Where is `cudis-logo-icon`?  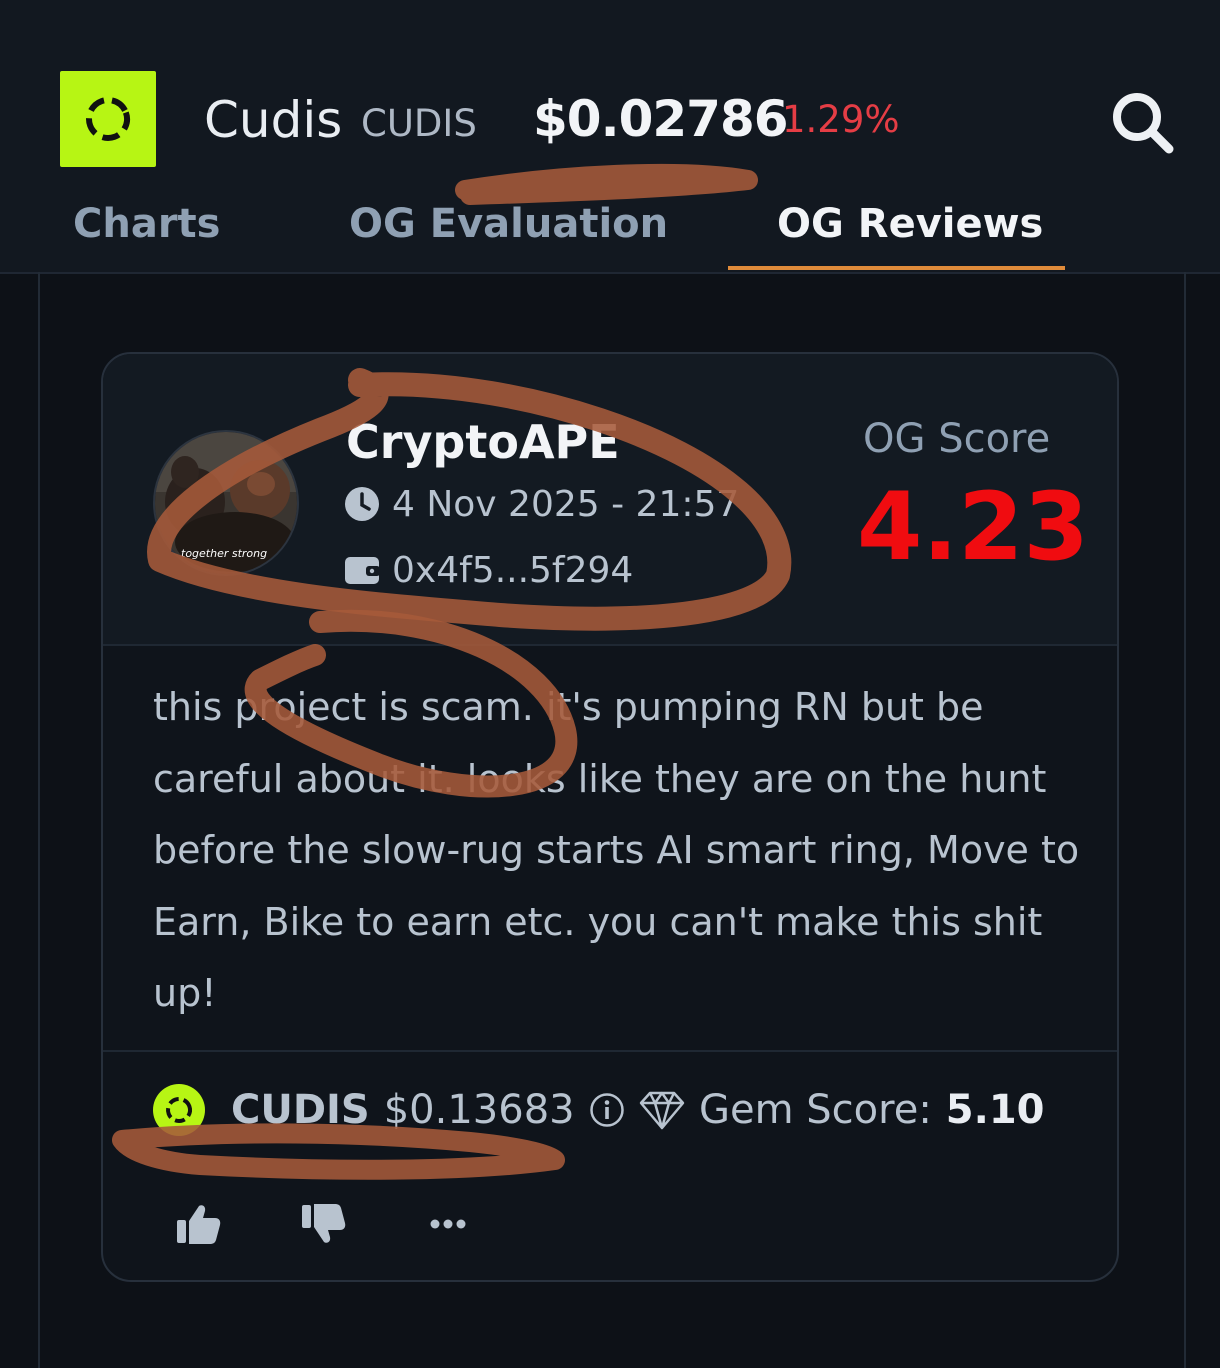
cudis-logo-icon is located at coordinates (108, 119).